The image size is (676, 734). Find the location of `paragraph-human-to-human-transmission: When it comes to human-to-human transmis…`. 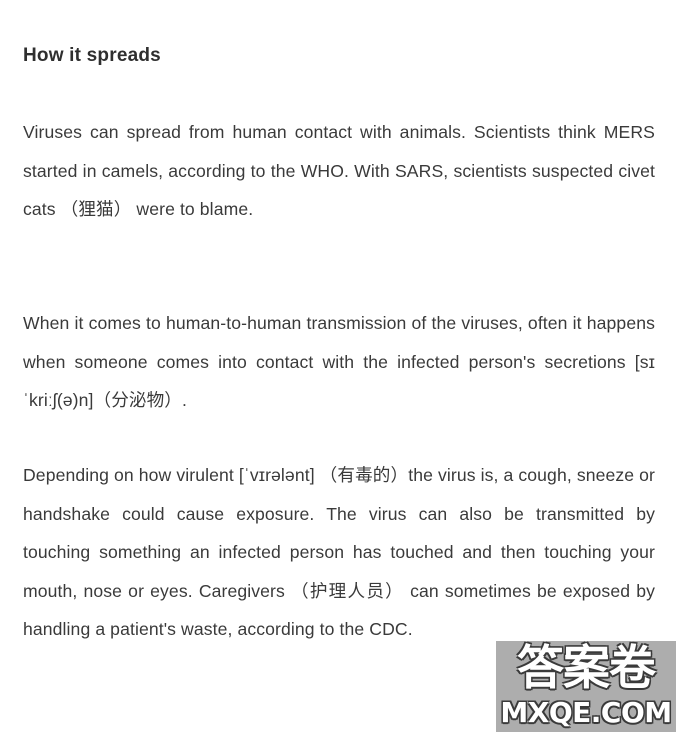

paragraph-human-to-human-transmission: When it comes to human-to-human transmis… is located at coordinates (339, 361).